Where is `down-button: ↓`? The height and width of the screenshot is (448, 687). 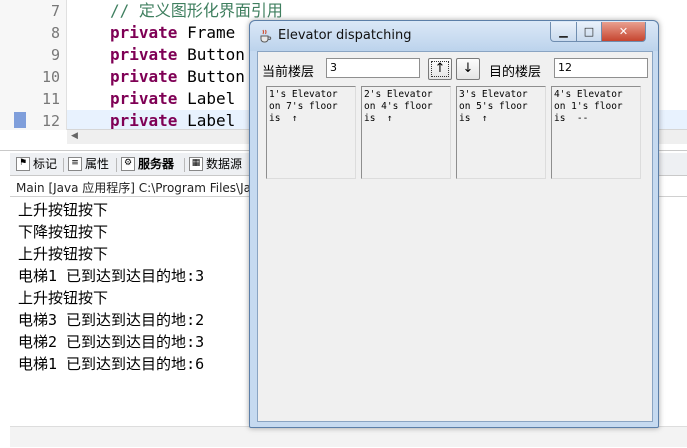
down-button: ↓ is located at coordinates (468, 69).